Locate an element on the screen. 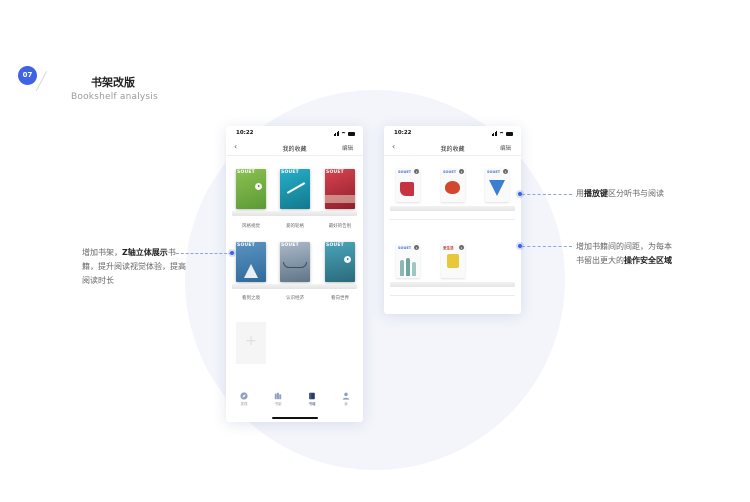  bookshelf-icon is located at coordinates (278, 396).